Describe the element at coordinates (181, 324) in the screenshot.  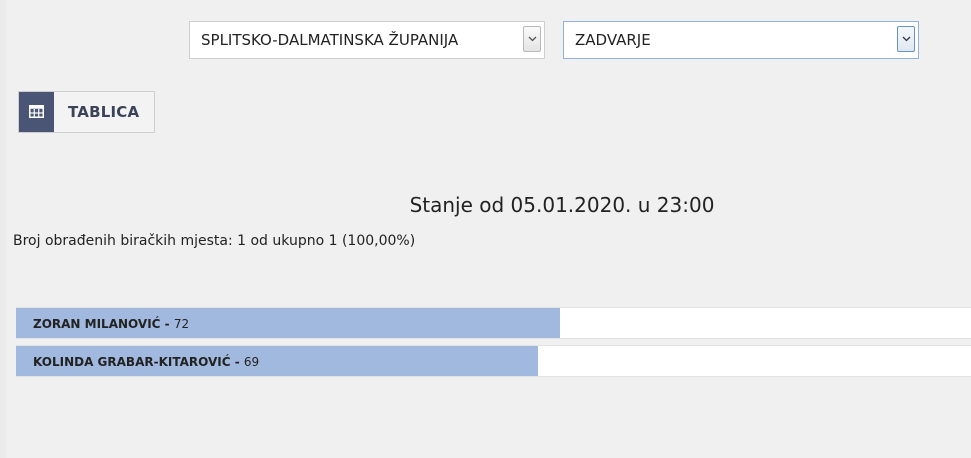
I see `vote-count: 72` at that location.